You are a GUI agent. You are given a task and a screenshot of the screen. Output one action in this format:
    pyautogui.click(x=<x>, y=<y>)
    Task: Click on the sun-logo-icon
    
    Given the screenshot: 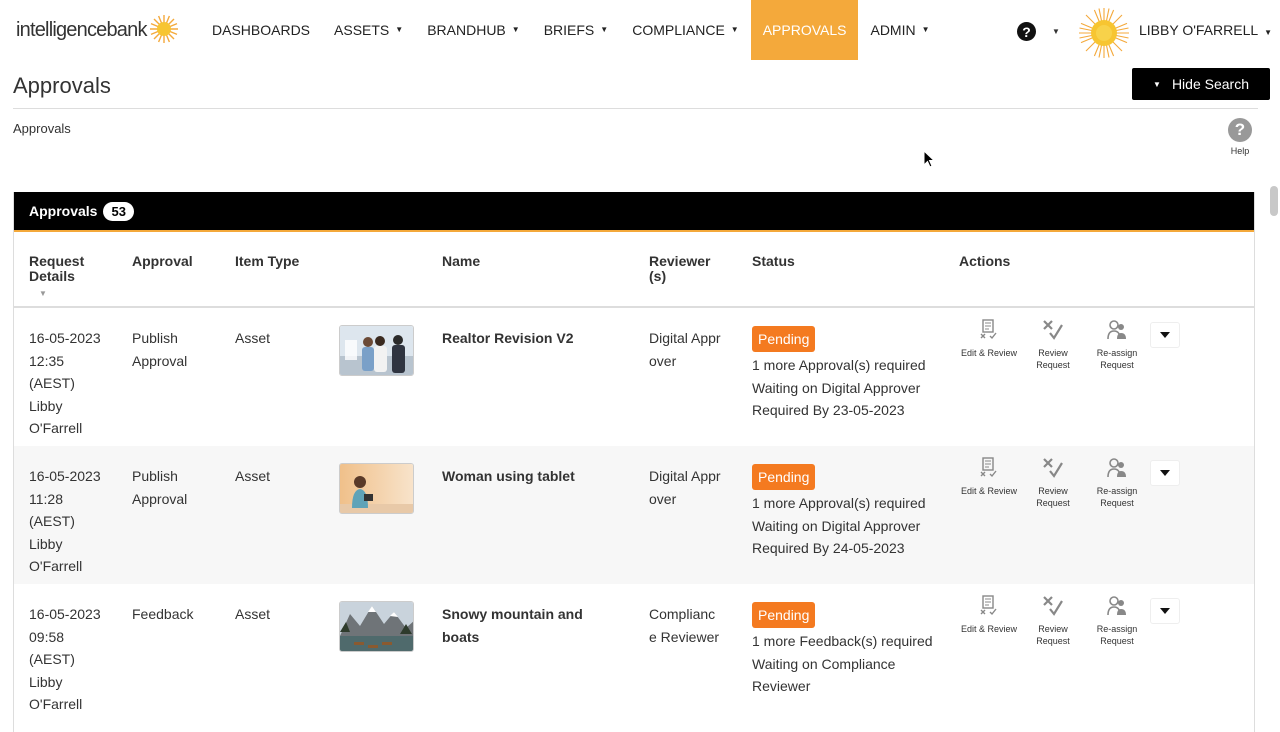 What is the action you would take?
    pyautogui.click(x=163, y=29)
    